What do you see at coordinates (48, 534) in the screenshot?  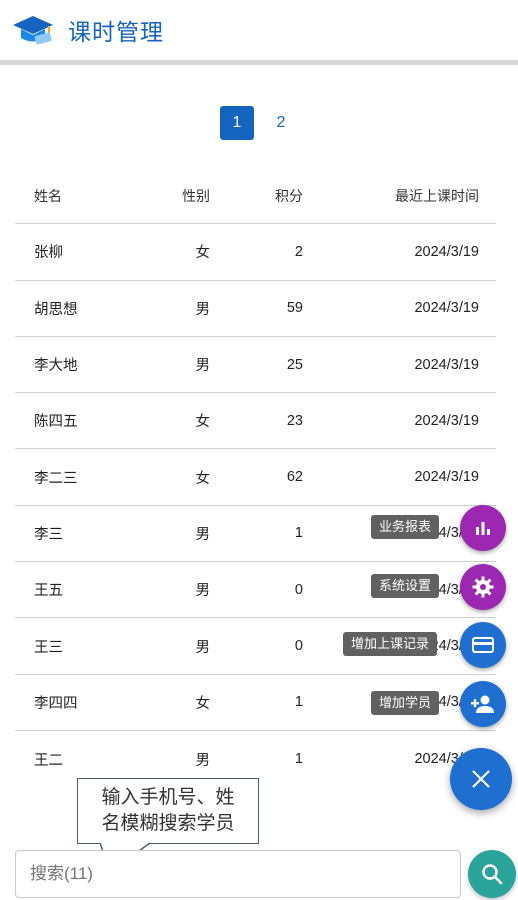 I see `cell-name: 李三` at bounding box center [48, 534].